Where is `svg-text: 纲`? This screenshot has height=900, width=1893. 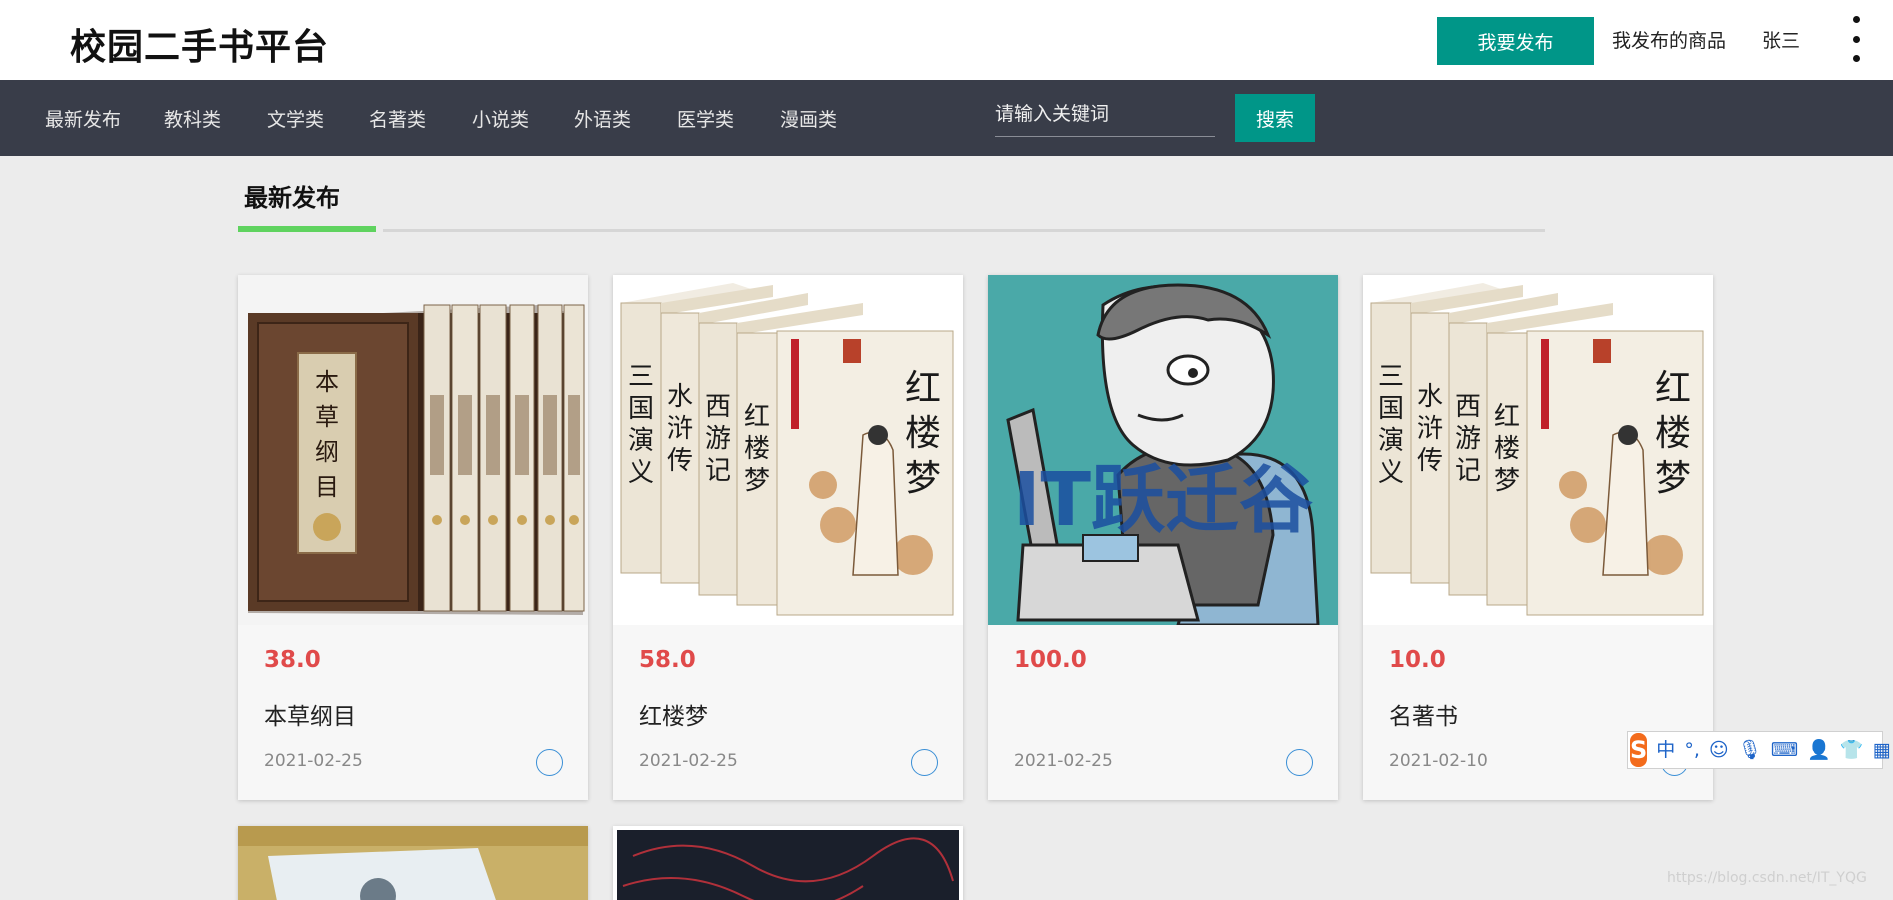
svg-text: 纲 is located at coordinates (327, 452).